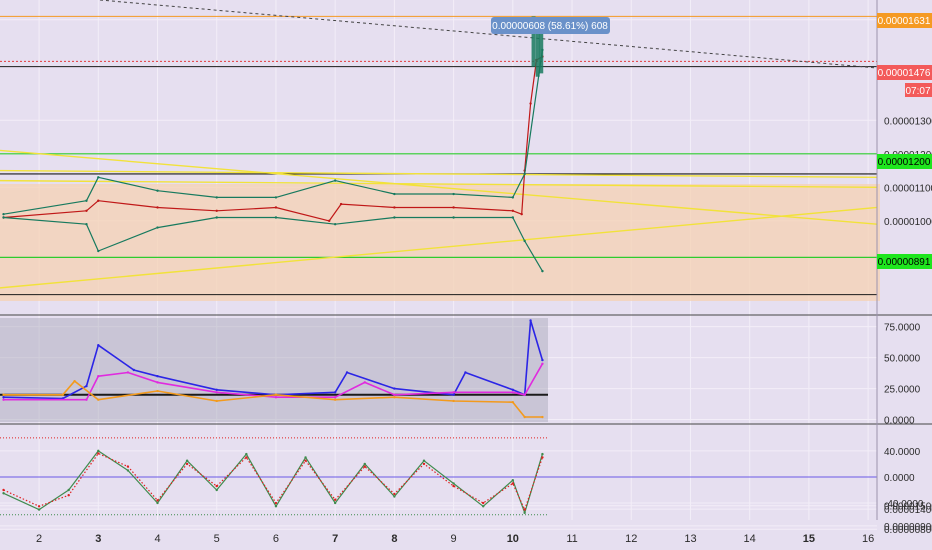 This screenshot has width=932, height=550. What do you see at coordinates (902, 328) in the screenshot?
I see `y-tick-label-dmi: 75.0000` at bounding box center [902, 328].